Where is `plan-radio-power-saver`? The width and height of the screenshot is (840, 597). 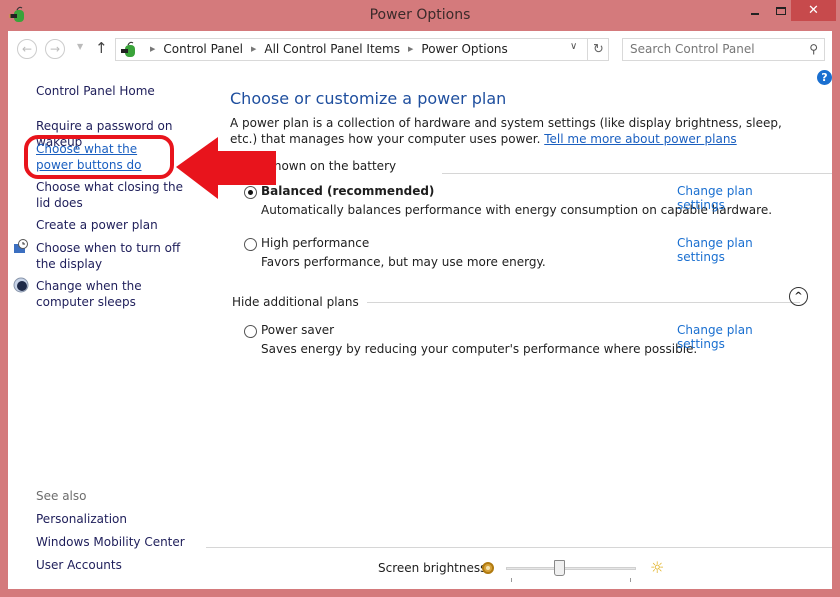 plan-radio-power-saver is located at coordinates (250, 331).